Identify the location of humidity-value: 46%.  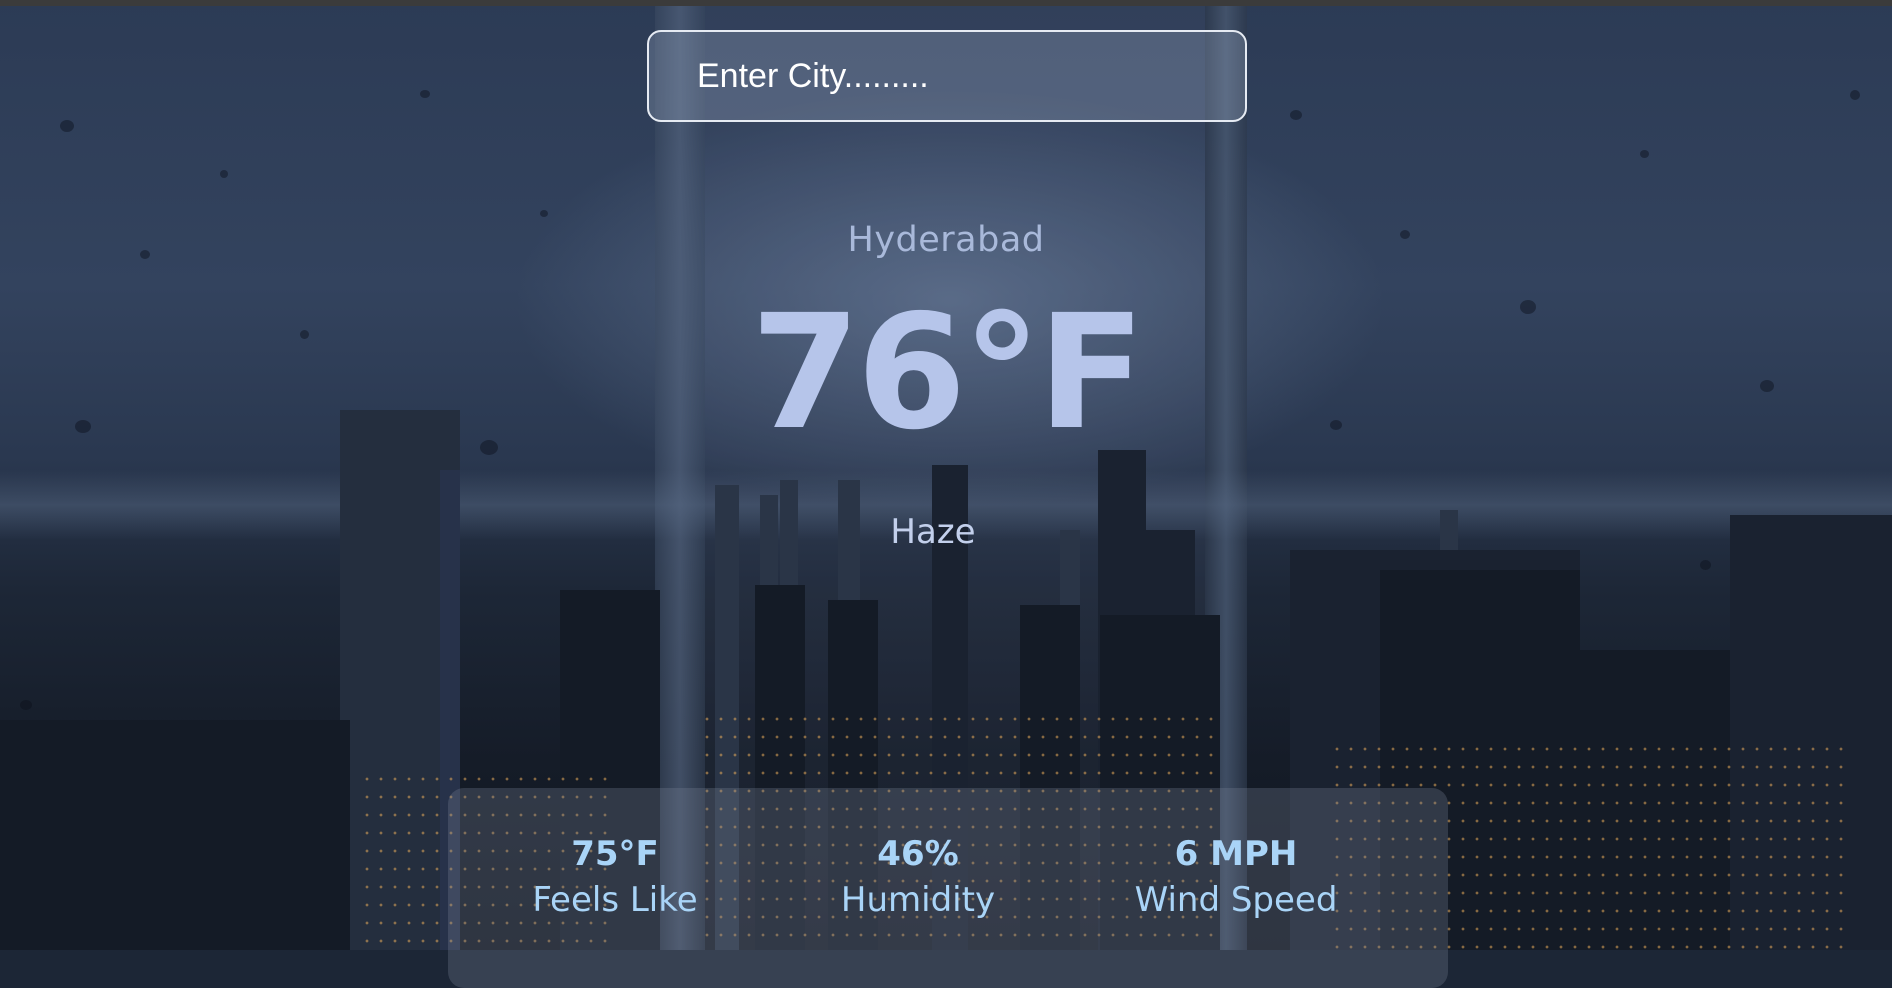
(918, 854).